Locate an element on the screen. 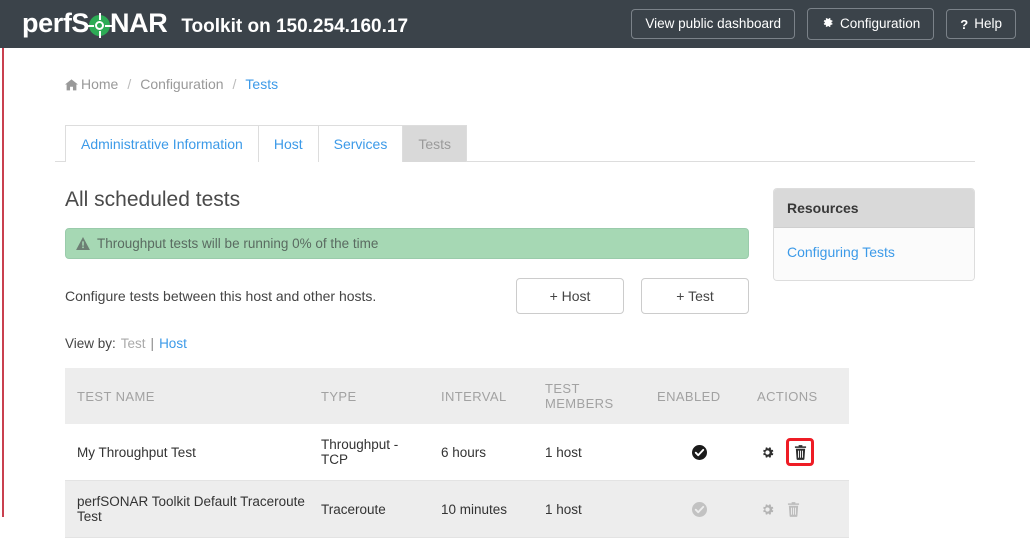 The image size is (1030, 538). breadcrumb-item-home: Home is located at coordinates (91, 84).